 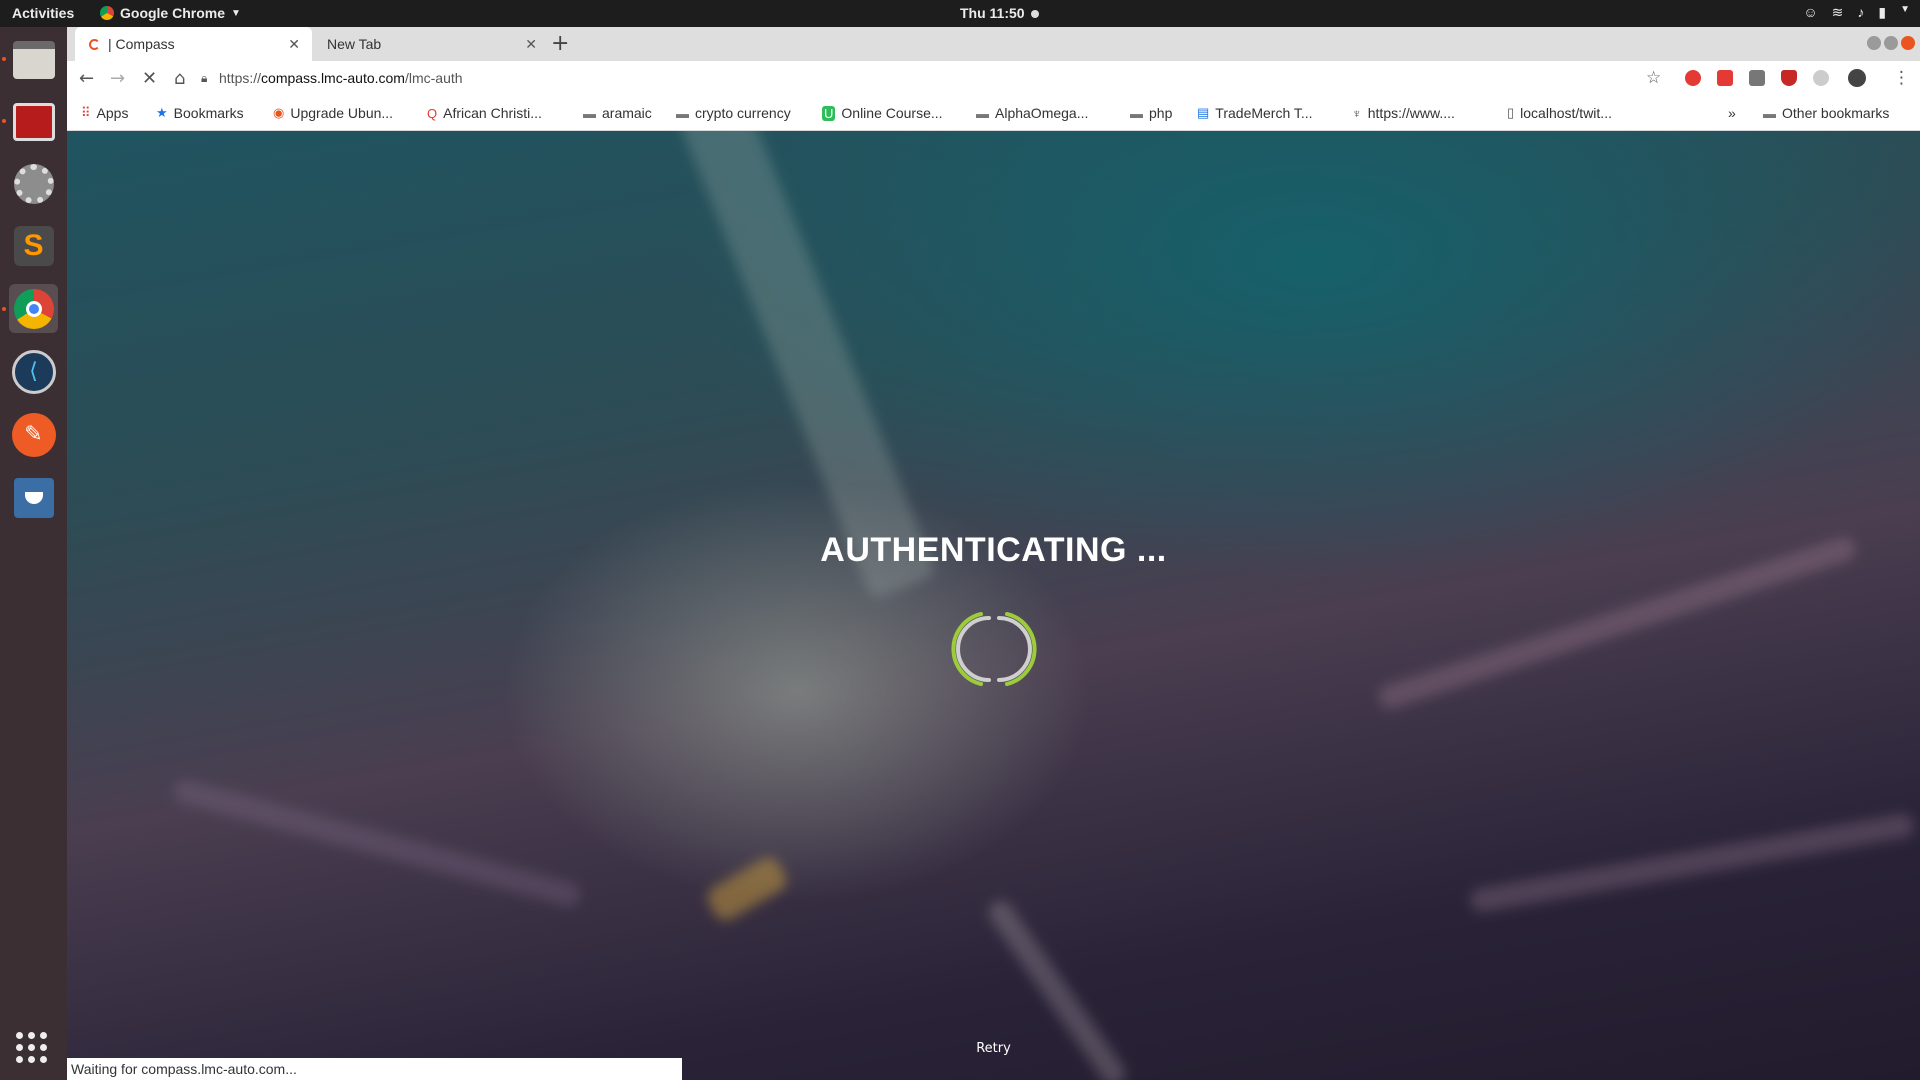 I want to click on system-tray: ☺ ≋ ♪ ▮ ▼, so click(x=1856, y=12).